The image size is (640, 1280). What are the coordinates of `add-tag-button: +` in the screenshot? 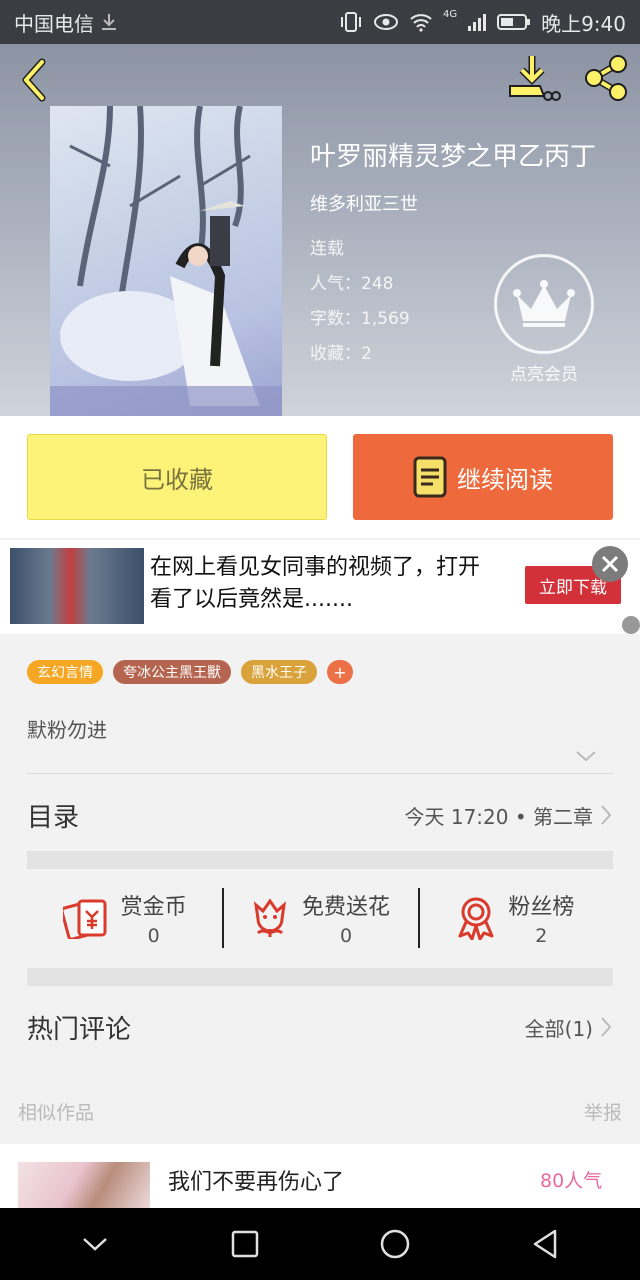 It's located at (340, 672).